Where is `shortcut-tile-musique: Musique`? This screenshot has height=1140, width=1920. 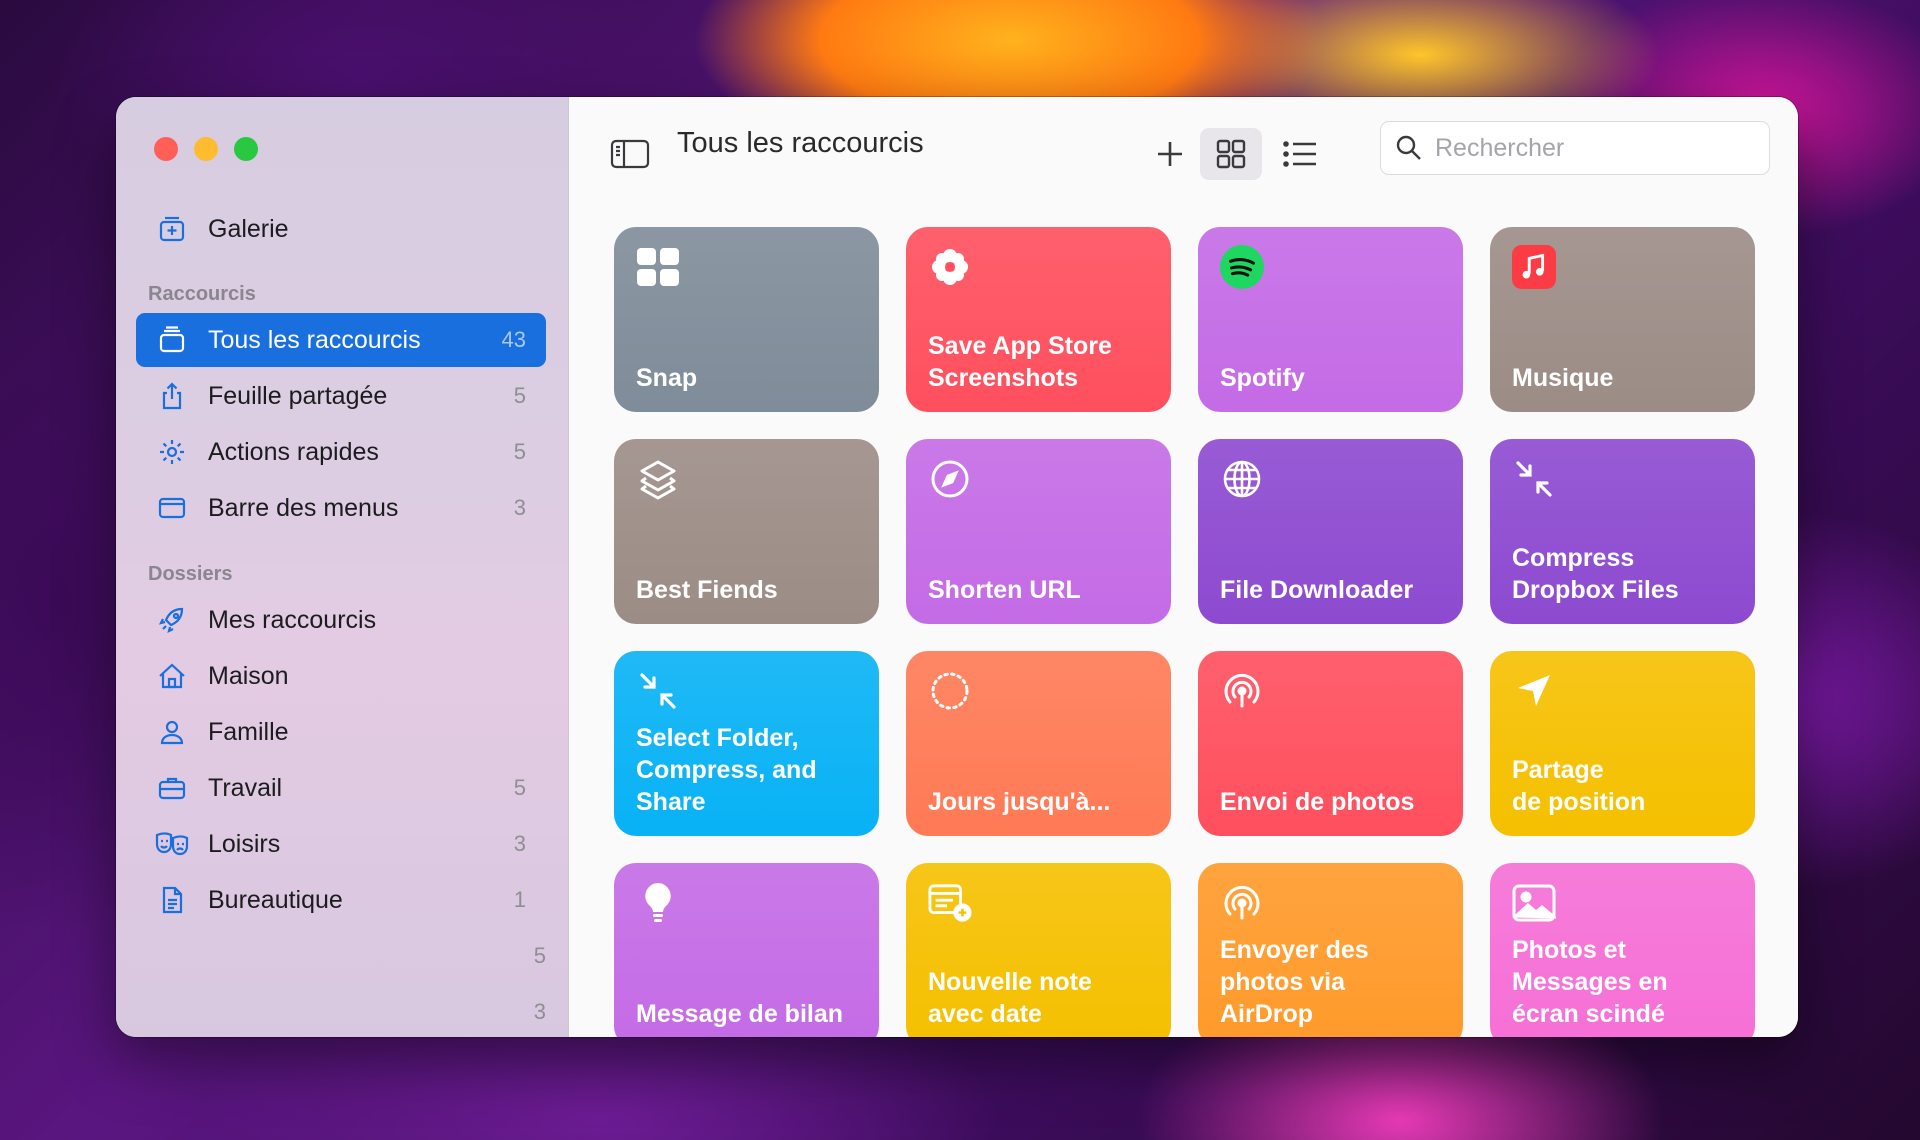
shortcut-tile-musique: Musique is located at coordinates (1622, 319).